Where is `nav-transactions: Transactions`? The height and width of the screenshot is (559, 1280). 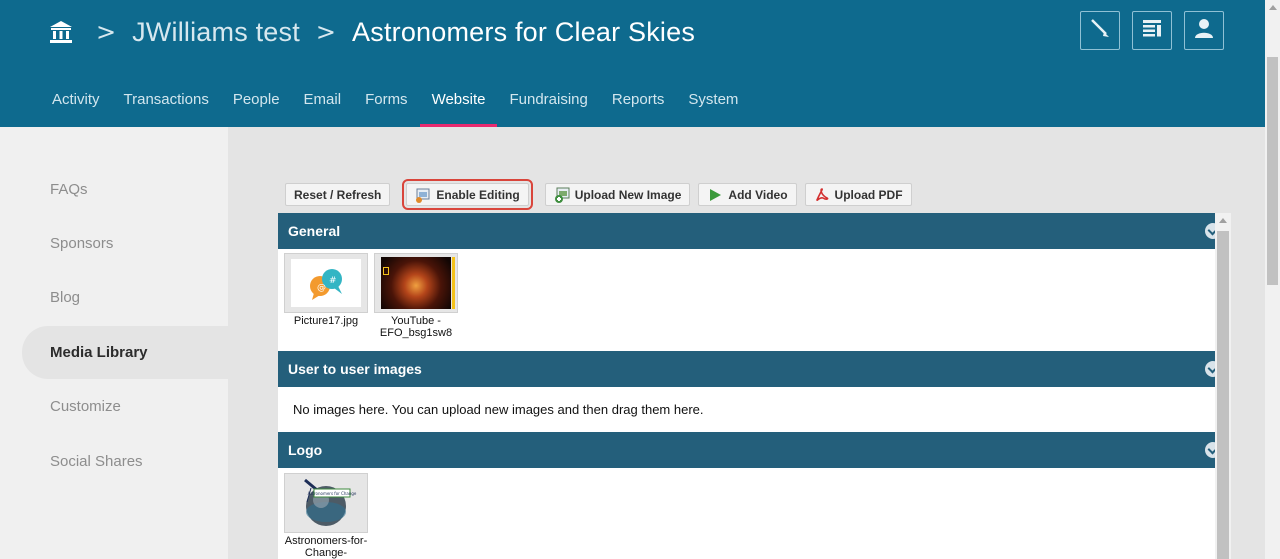 nav-transactions: Transactions is located at coordinates (166, 100).